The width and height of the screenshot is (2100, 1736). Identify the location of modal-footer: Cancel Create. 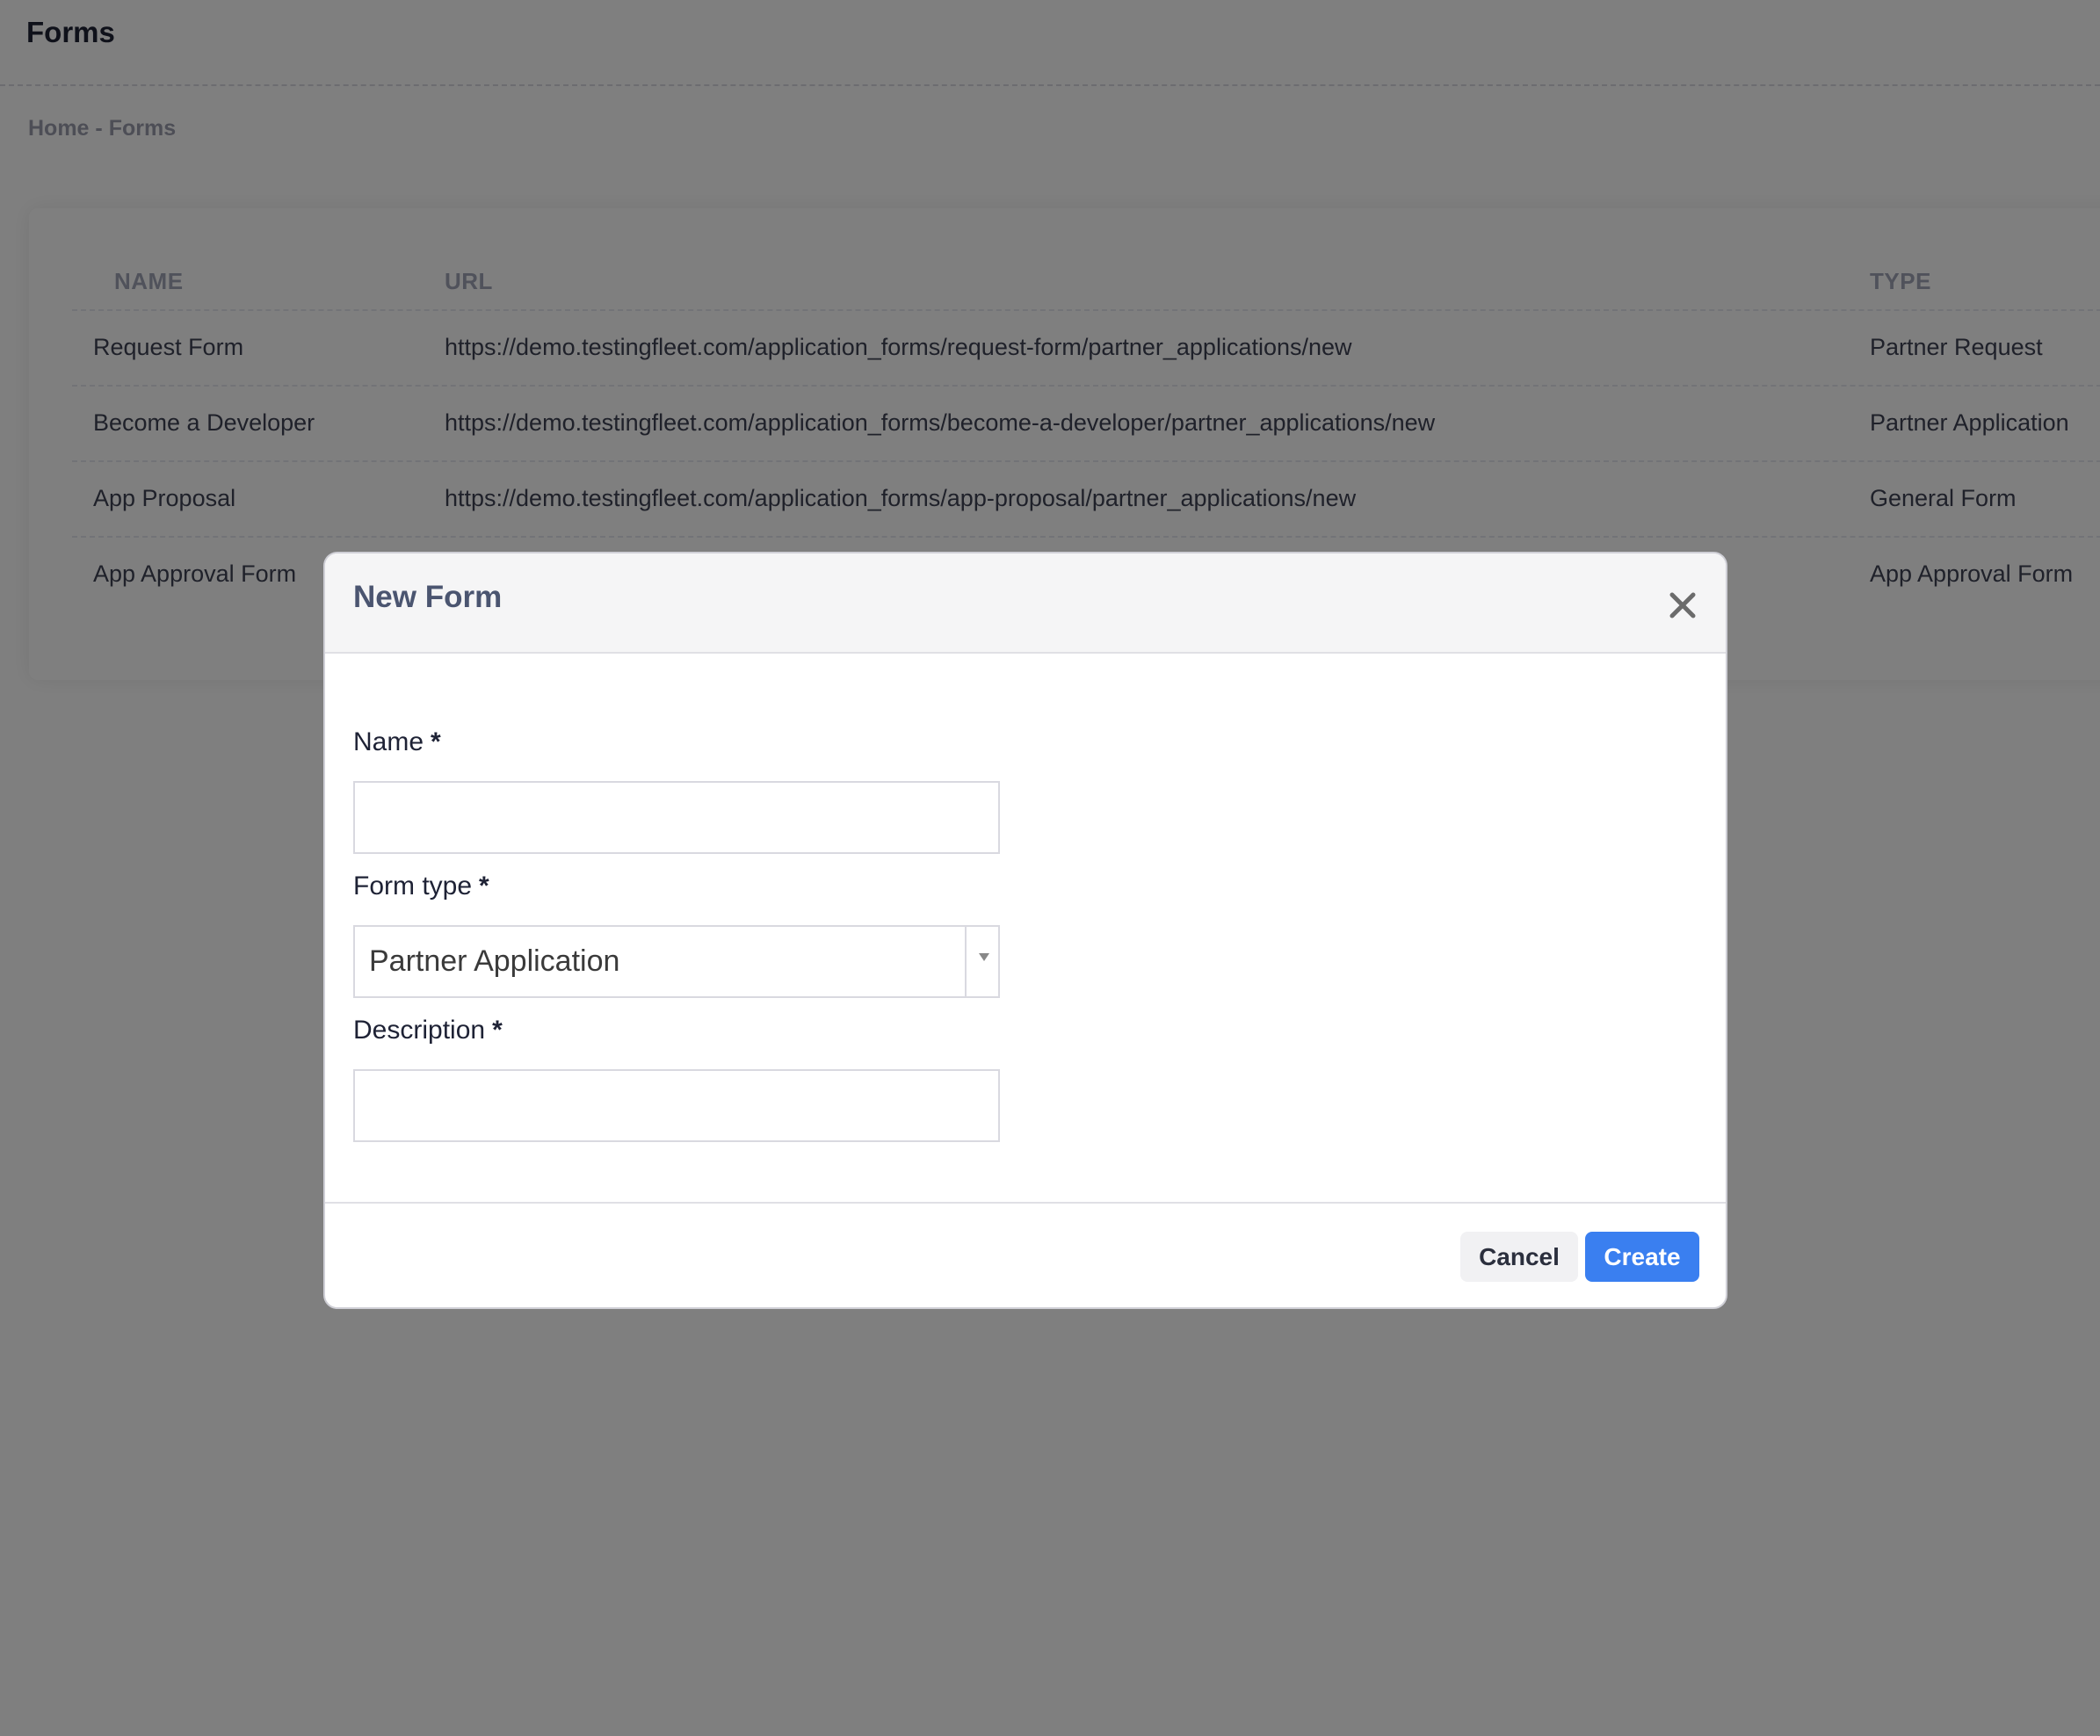
(1025, 1254).